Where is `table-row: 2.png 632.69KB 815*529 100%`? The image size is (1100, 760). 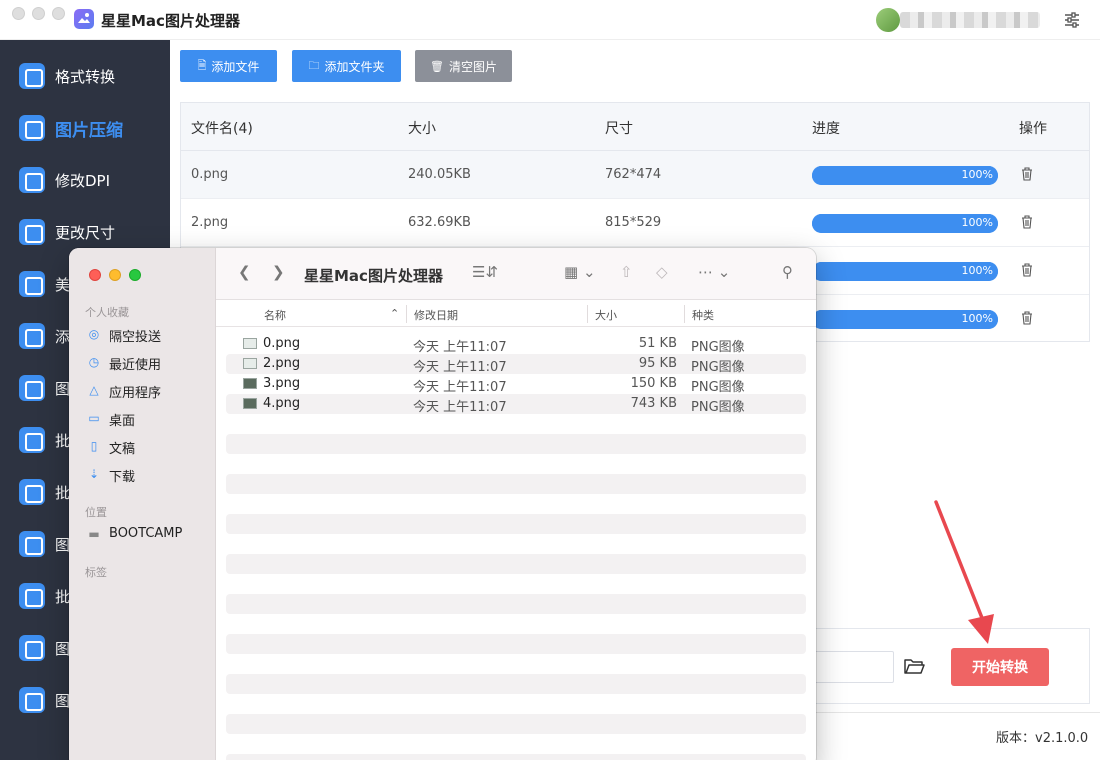
table-row: 2.png 632.69KB 815*529 100% is located at coordinates (635, 223).